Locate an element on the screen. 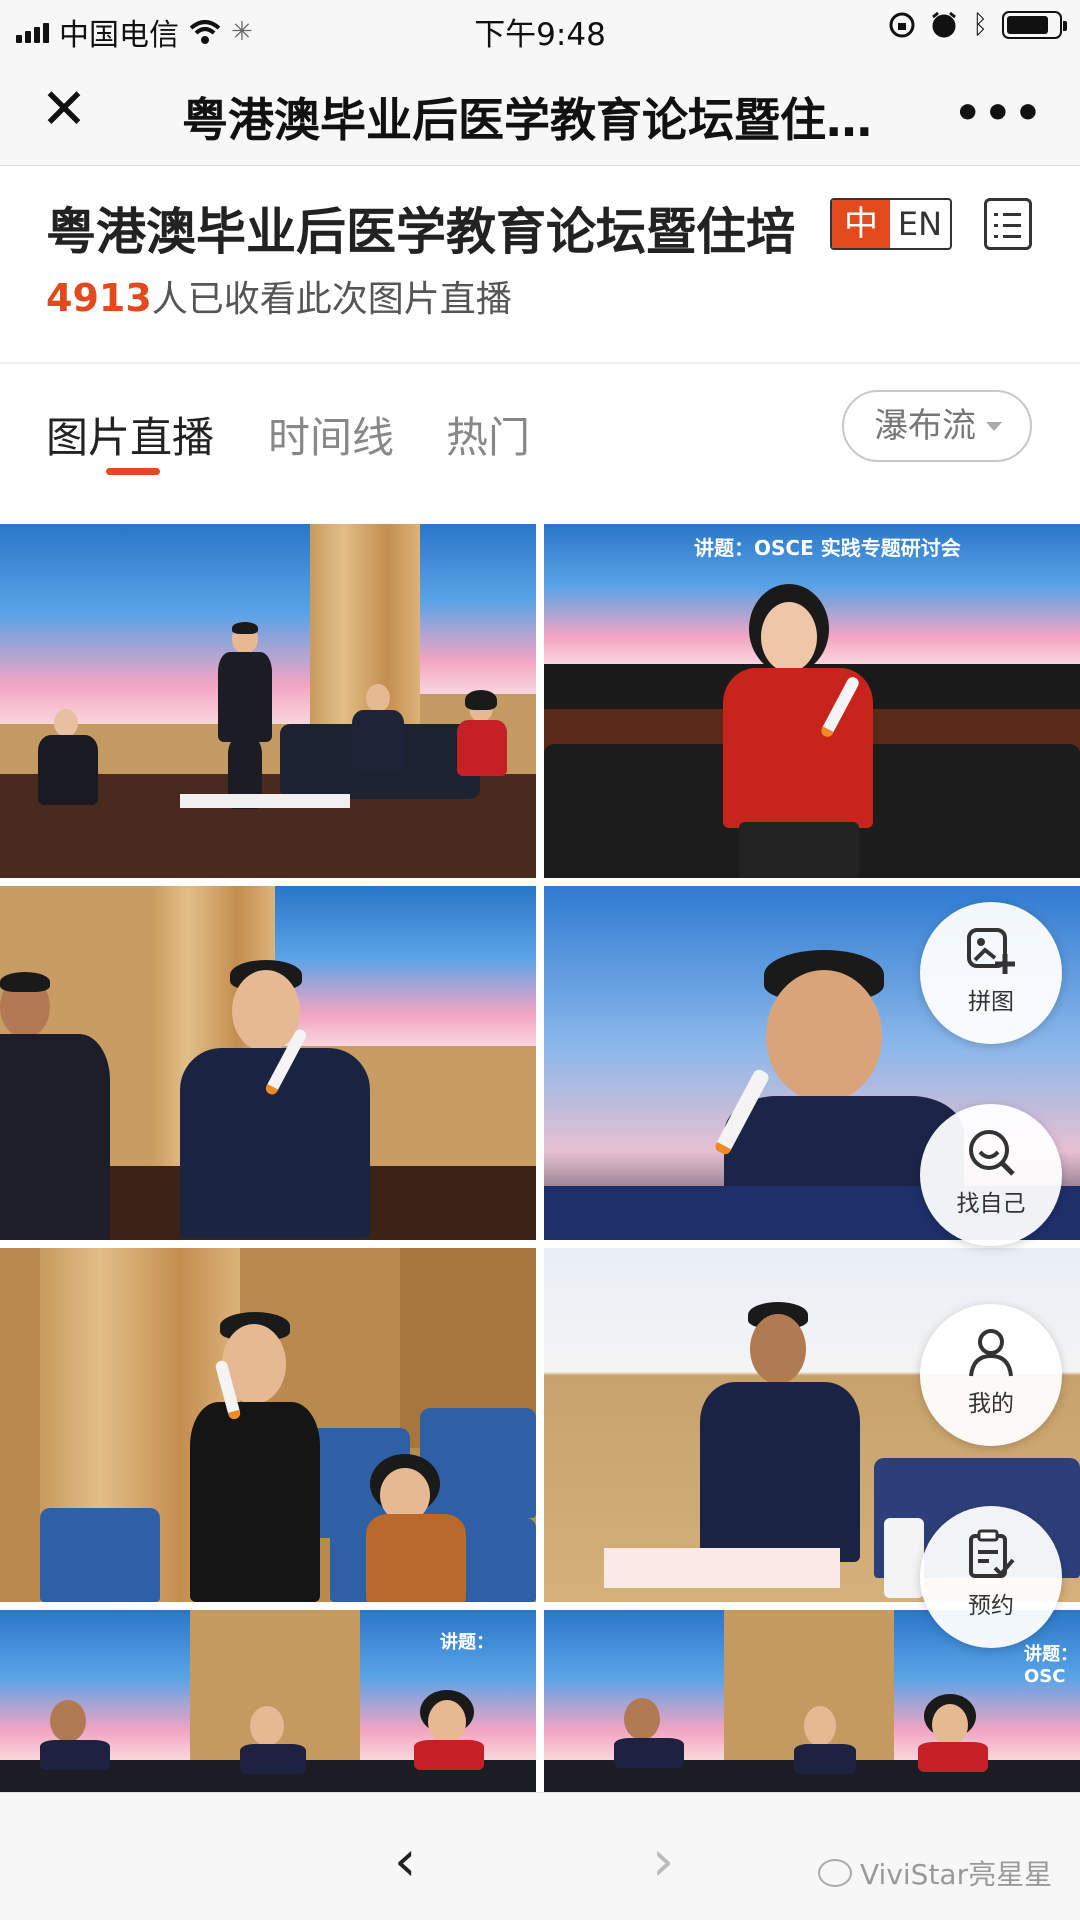 The image size is (1080, 1920). rotation-lock-icon is located at coordinates (902, 25).